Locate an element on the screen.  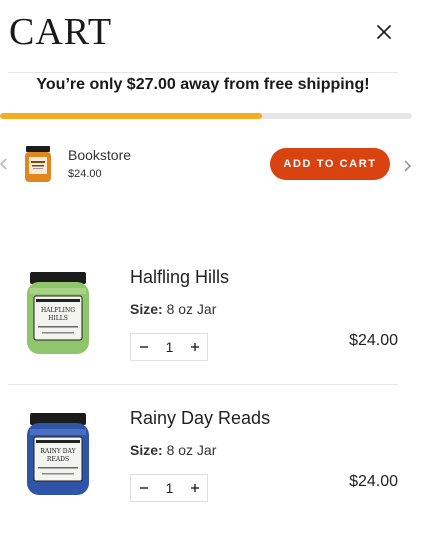
header-divider is located at coordinates (203, 72).